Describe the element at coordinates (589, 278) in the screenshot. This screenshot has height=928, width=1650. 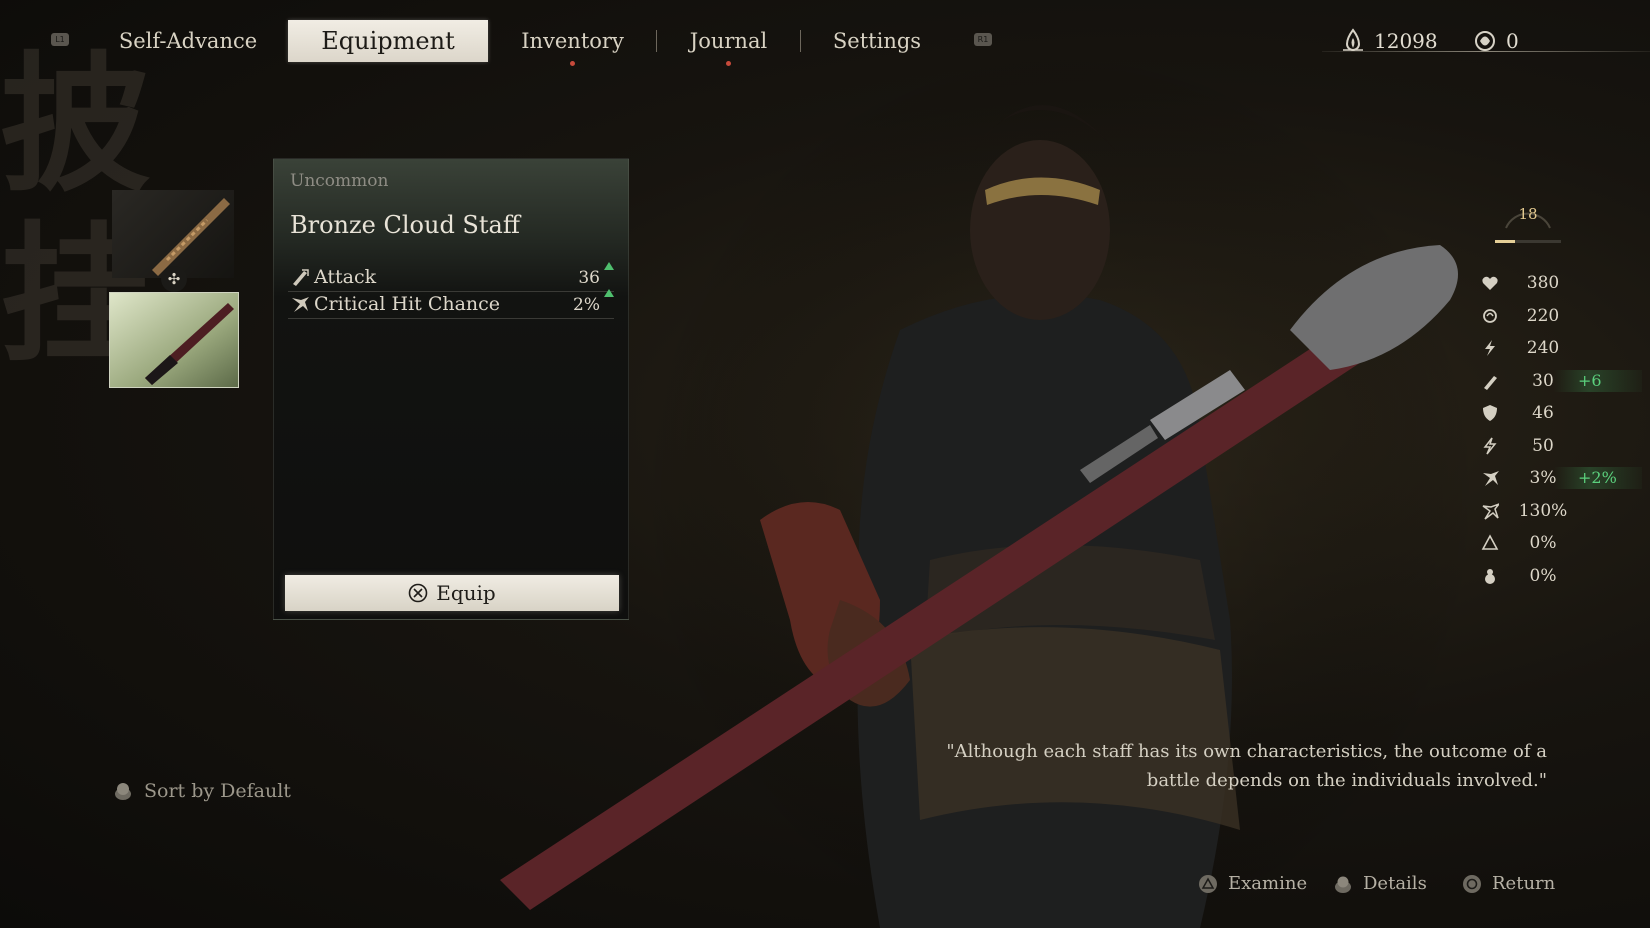
I see `stat-value: 36` at that location.